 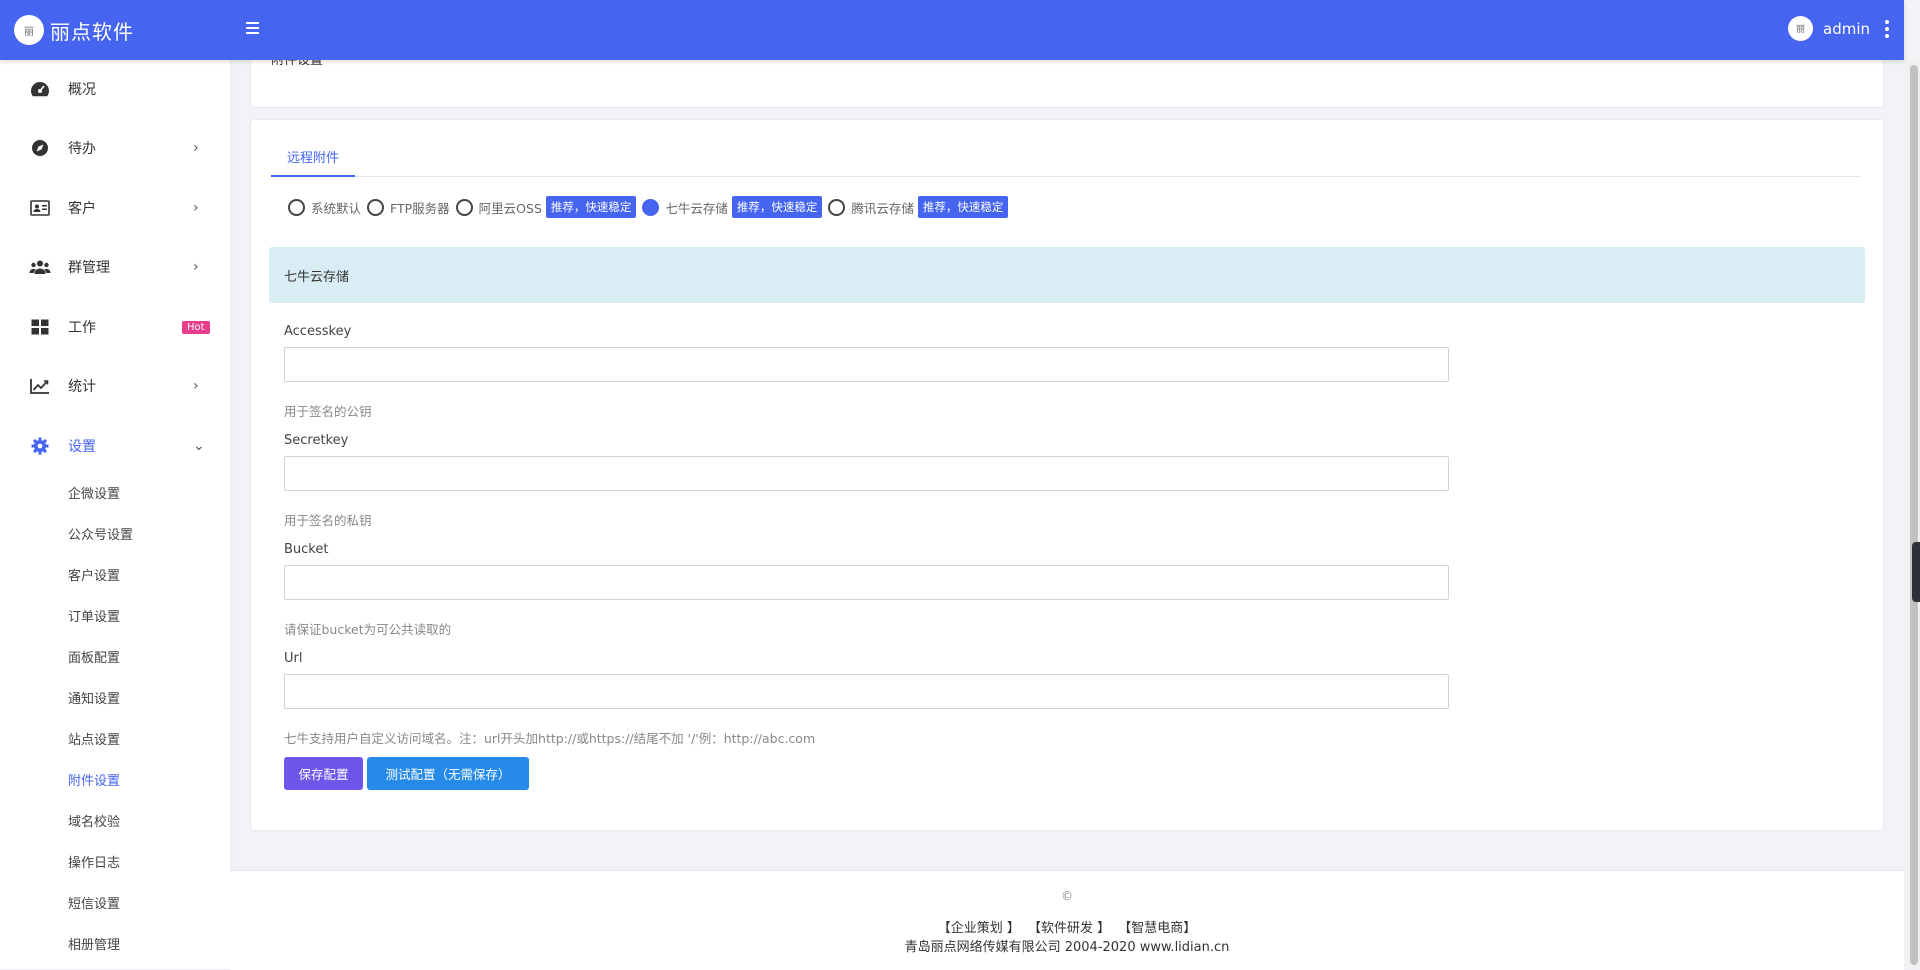 What do you see at coordinates (94, 492) in the screenshot?
I see `sidebar-subitem-wecom-settings: 企微设置` at bounding box center [94, 492].